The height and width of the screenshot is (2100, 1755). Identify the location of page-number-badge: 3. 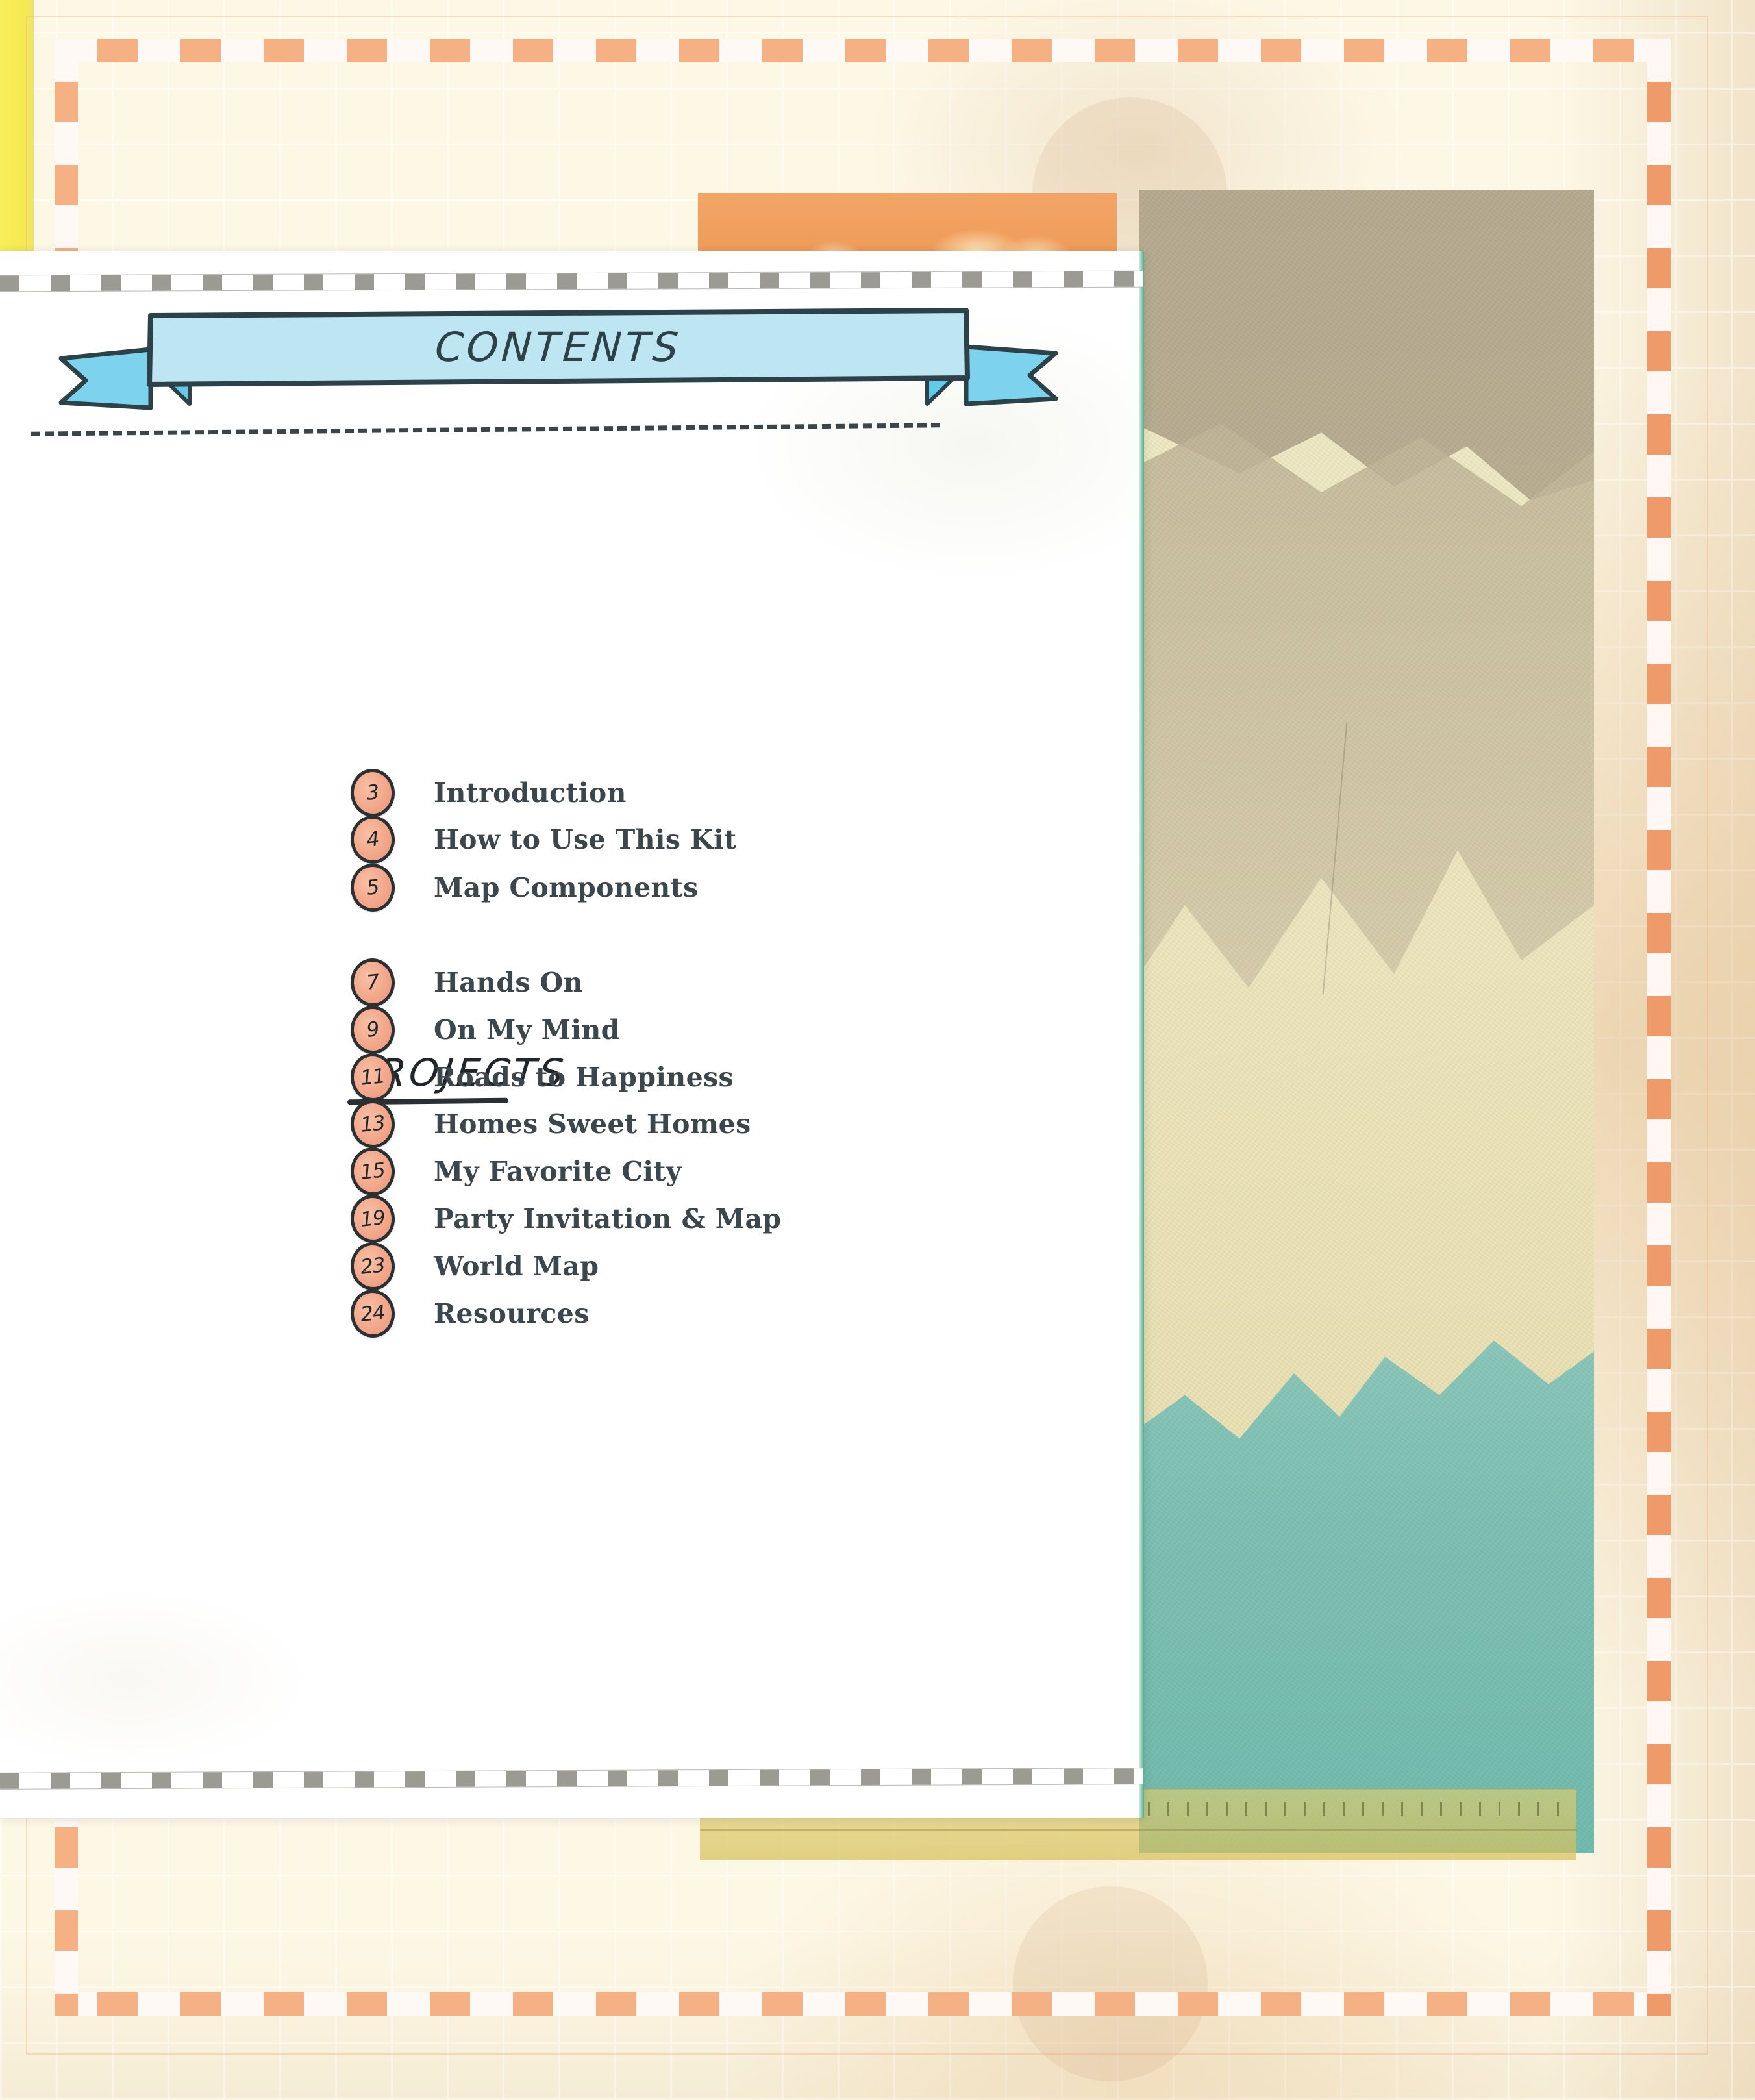
(373, 793).